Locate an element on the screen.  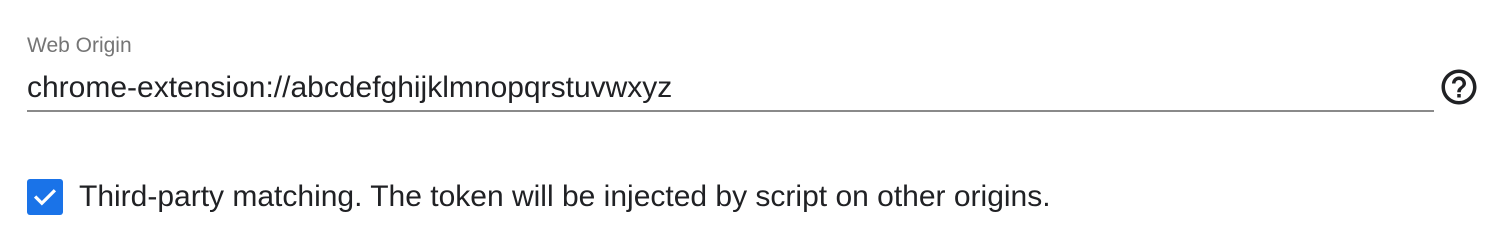
checkmark-icon is located at coordinates (45, 197).